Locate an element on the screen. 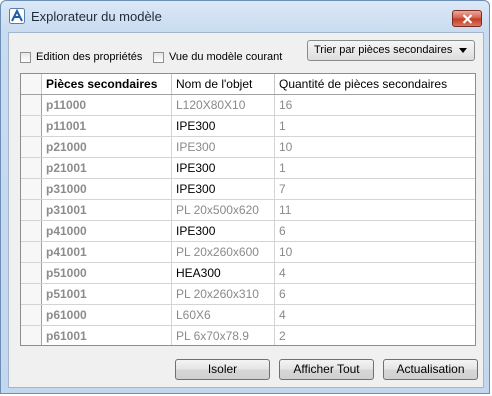 The width and height of the screenshot is (492, 396). table-row: p41000 IPE300 6 is located at coordinates (248, 231).